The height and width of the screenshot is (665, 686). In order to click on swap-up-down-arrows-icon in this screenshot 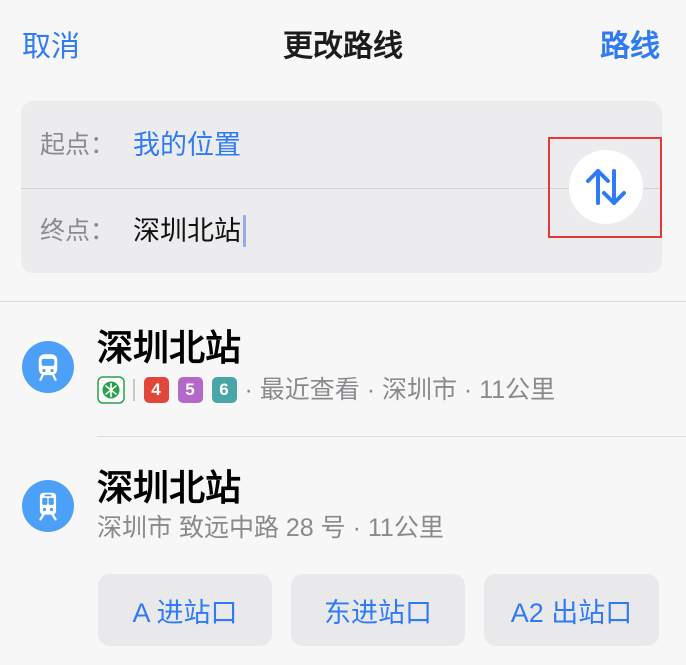, I will do `click(606, 187)`.